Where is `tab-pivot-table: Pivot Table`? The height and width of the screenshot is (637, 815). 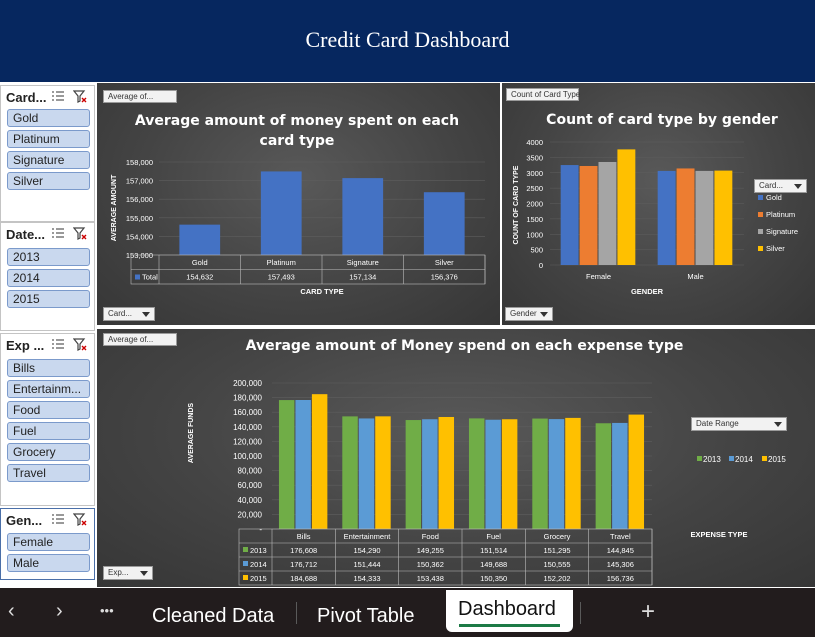 tab-pivot-table: Pivot Table is located at coordinates (365, 616).